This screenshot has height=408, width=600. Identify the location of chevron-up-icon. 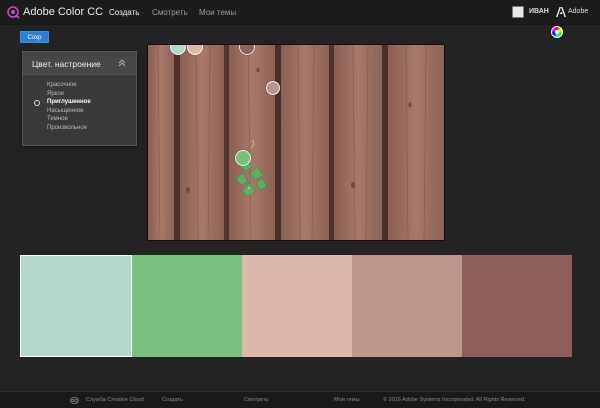
(122, 63).